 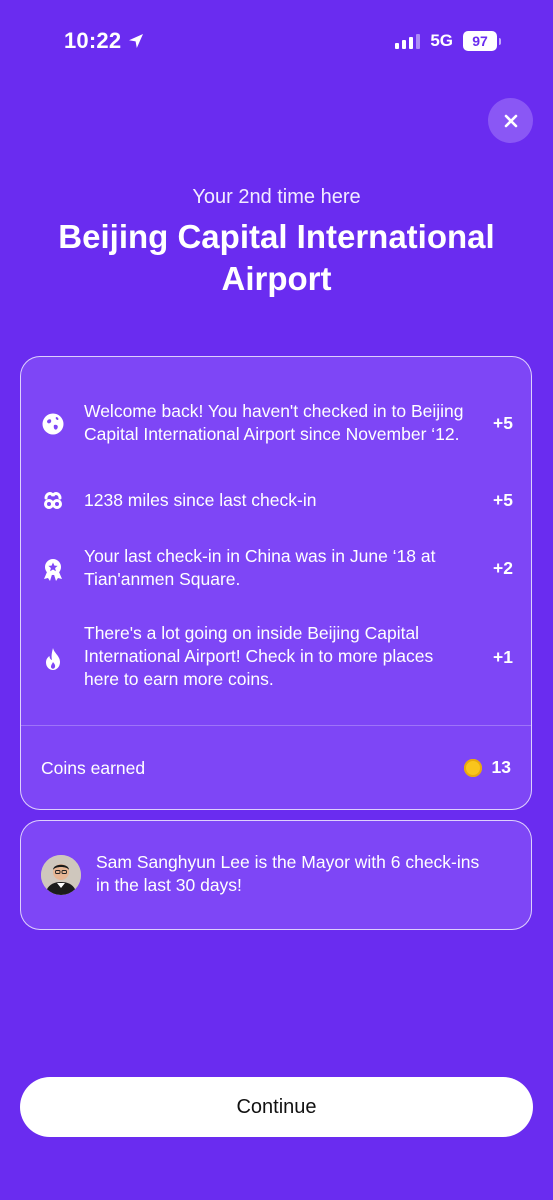 I want to click on divider, so click(x=276, y=725).